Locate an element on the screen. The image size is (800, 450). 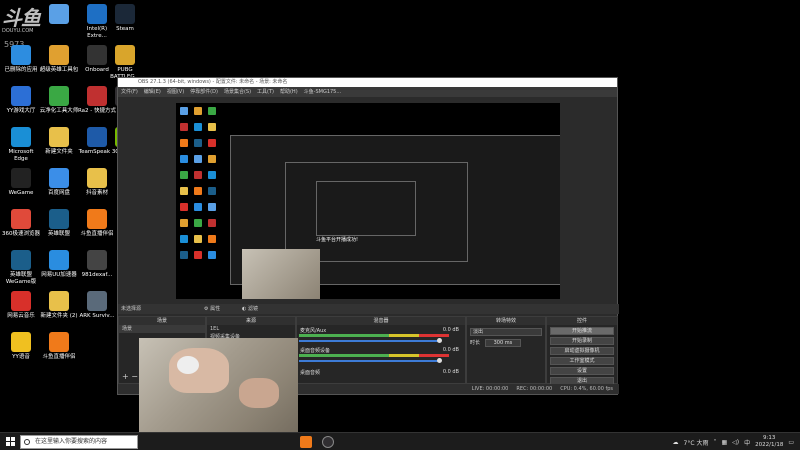
search-icon is located at coordinates (27, 442).